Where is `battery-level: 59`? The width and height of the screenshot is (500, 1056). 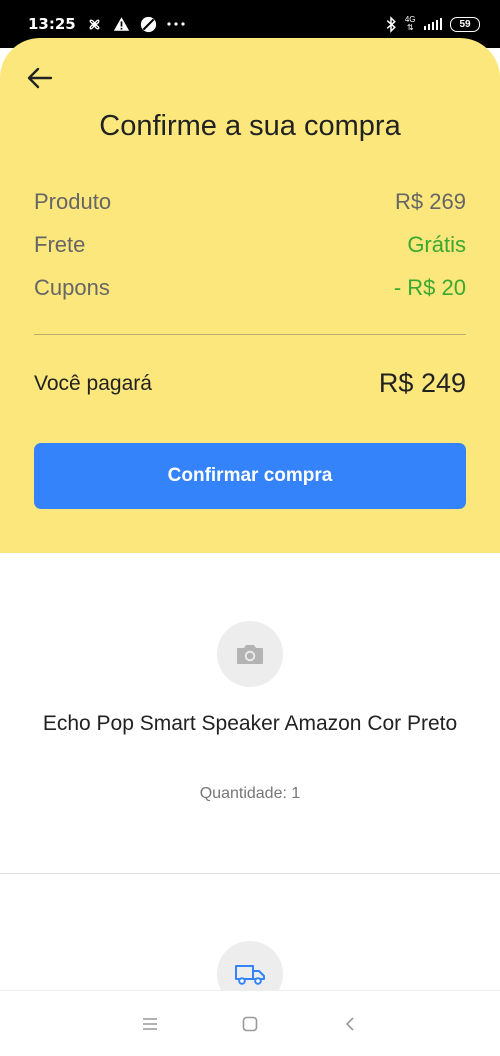
battery-level: 59 is located at coordinates (465, 24).